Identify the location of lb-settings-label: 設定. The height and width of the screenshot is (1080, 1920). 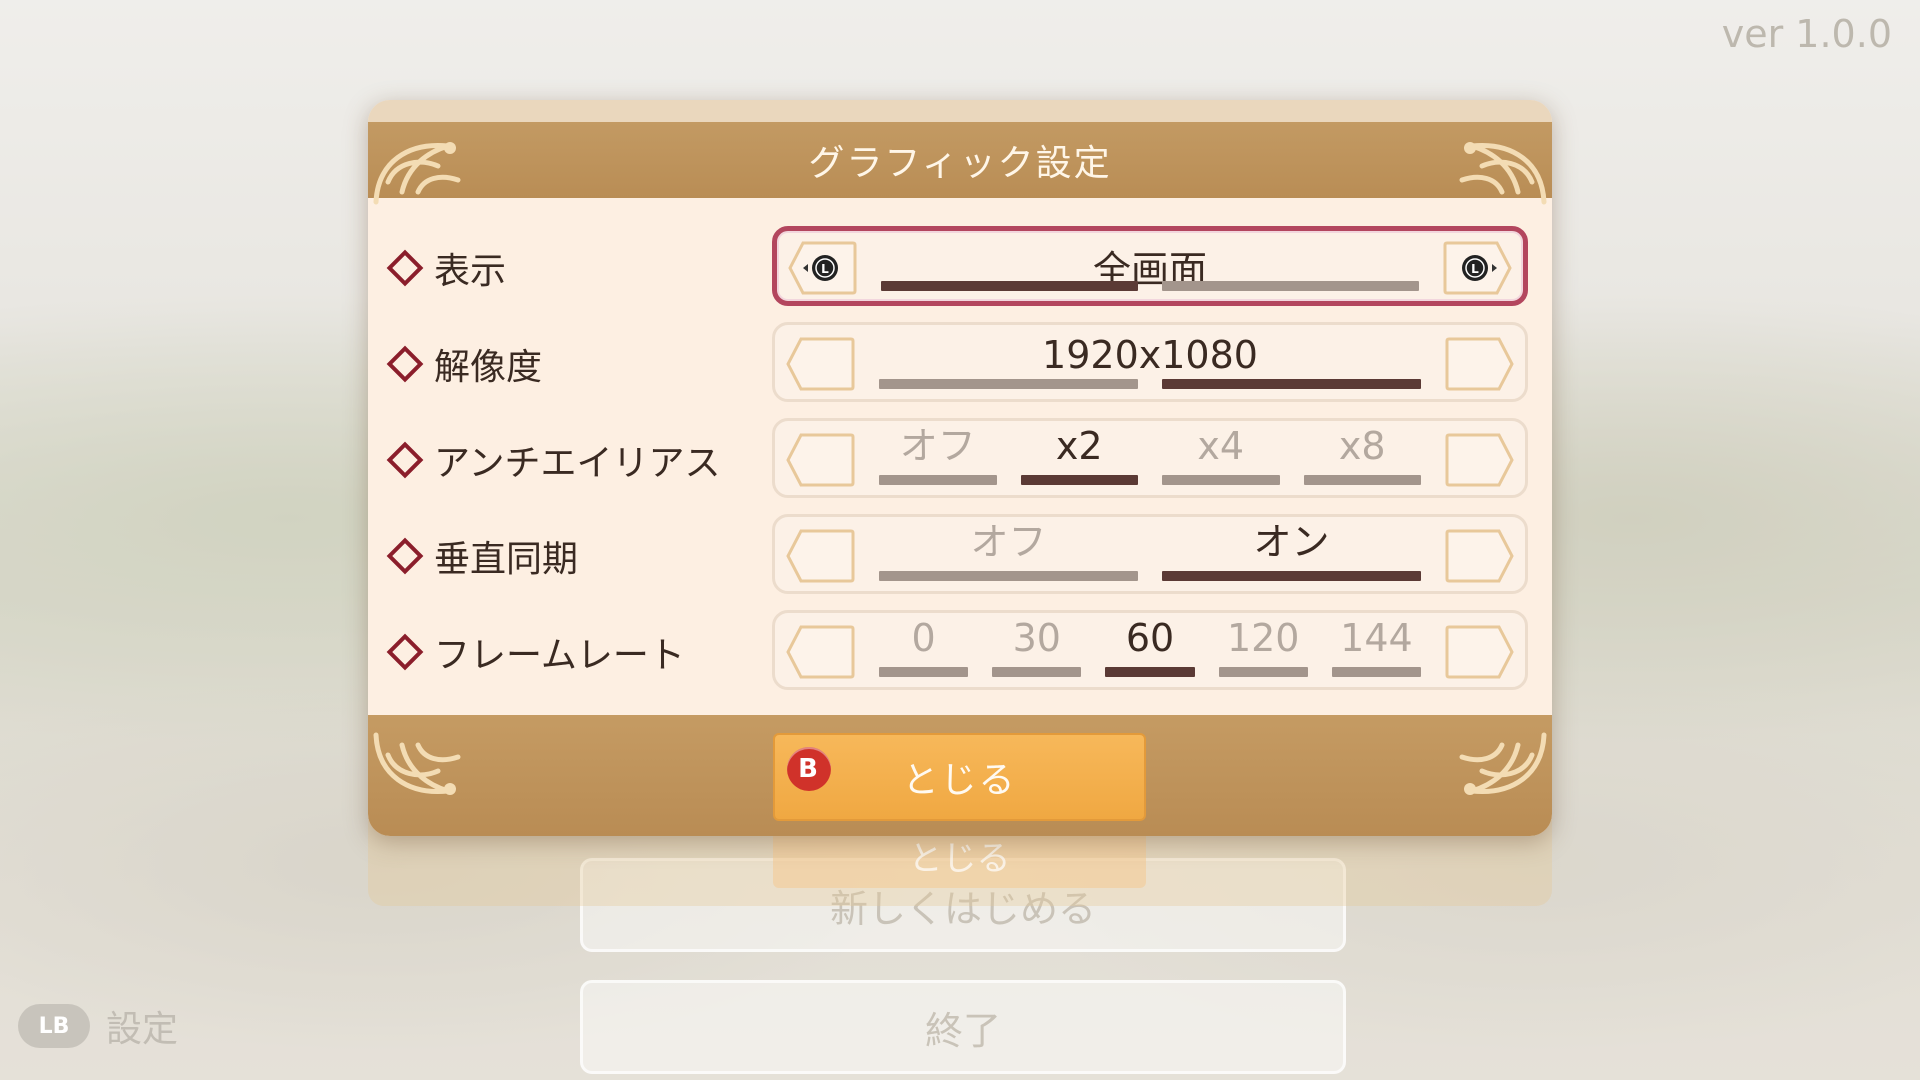
(142, 1029).